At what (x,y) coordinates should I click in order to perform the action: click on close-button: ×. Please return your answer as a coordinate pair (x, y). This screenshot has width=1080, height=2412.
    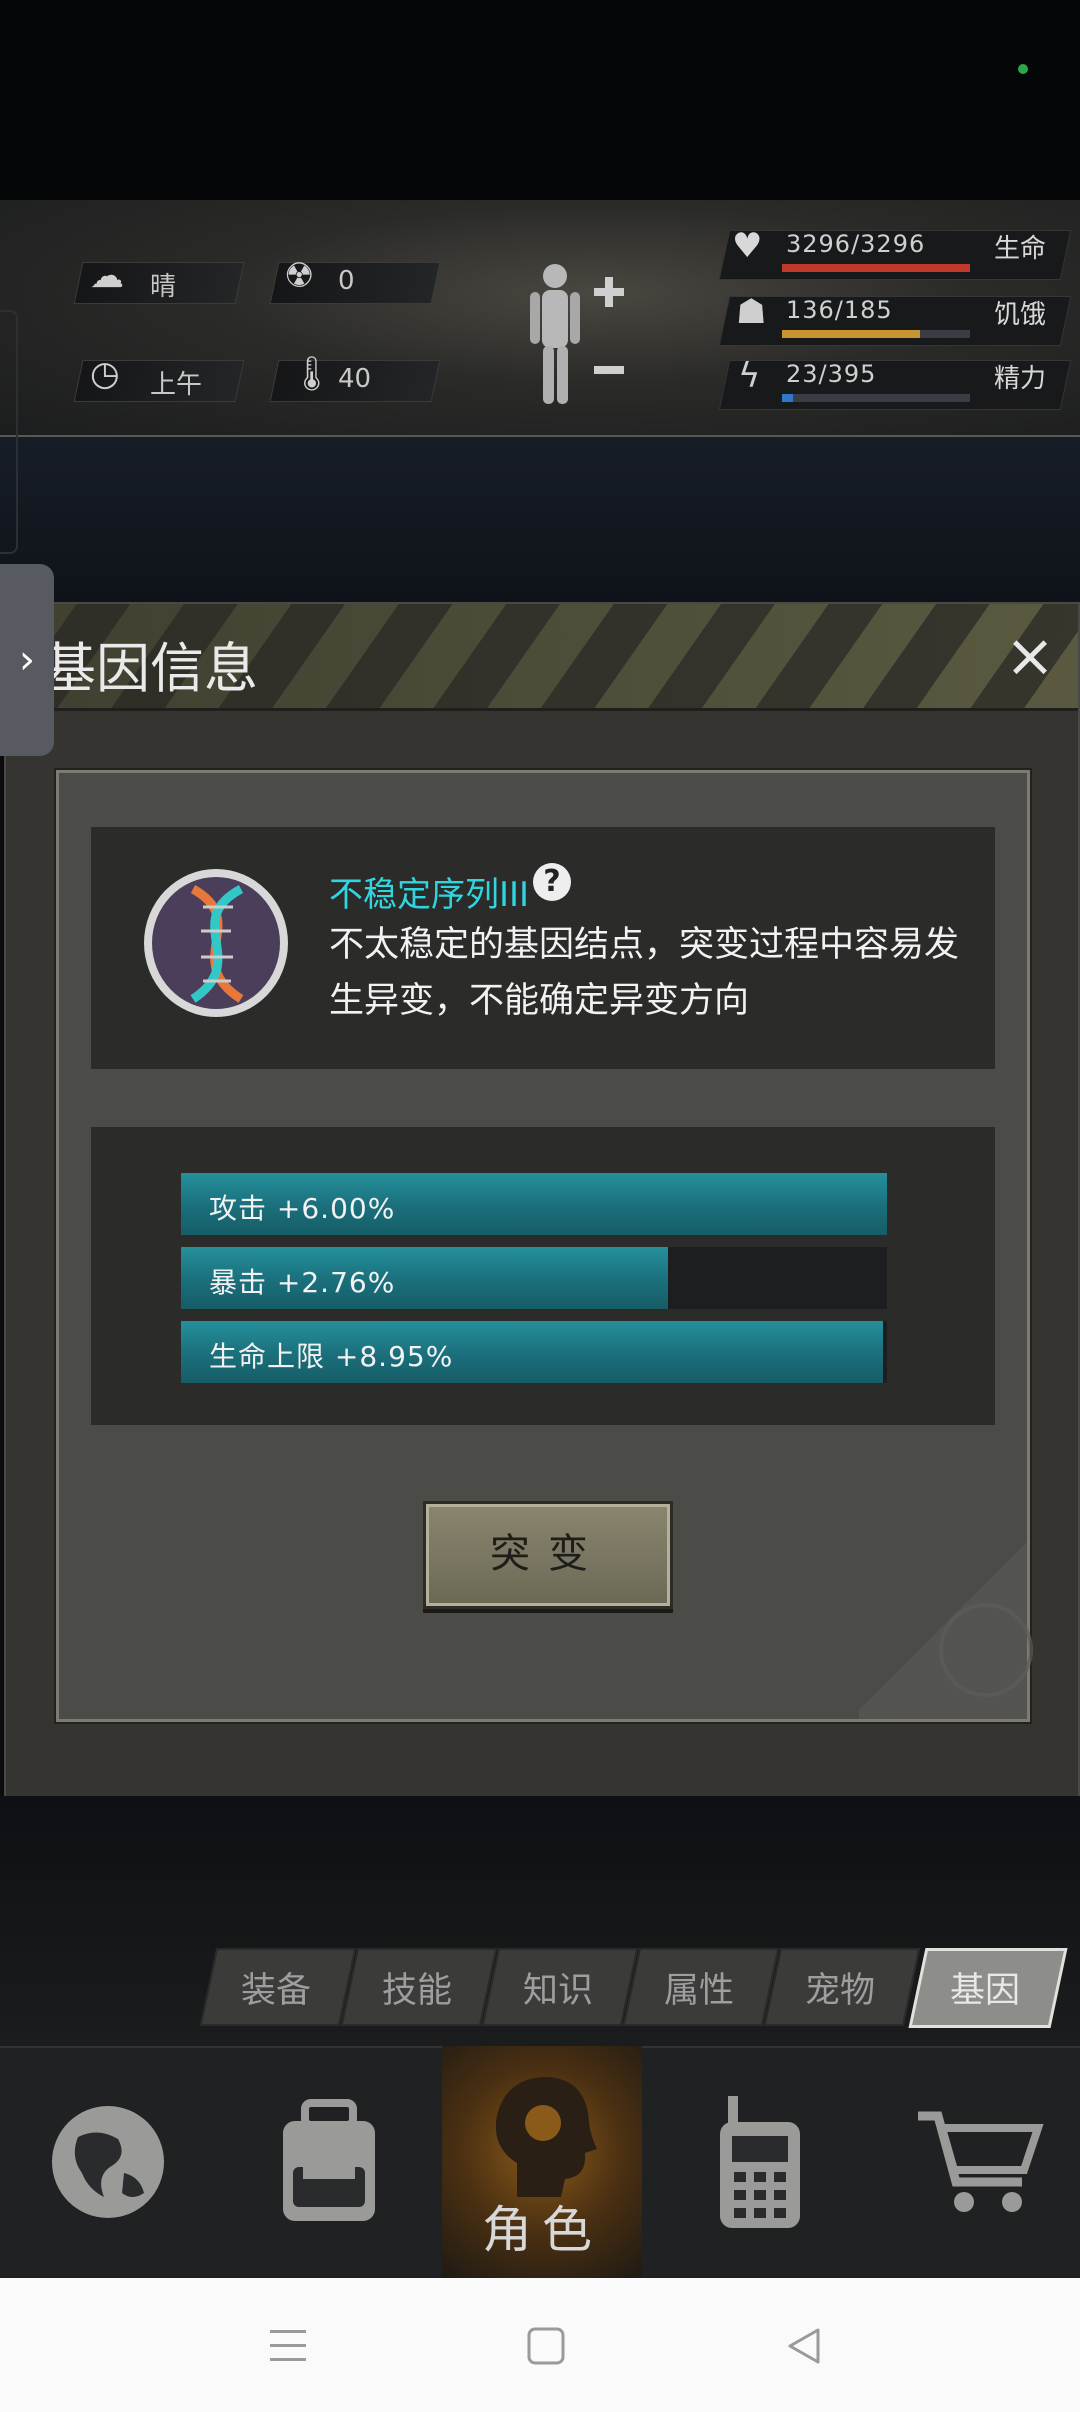
    Looking at the image, I should click on (1030, 656).